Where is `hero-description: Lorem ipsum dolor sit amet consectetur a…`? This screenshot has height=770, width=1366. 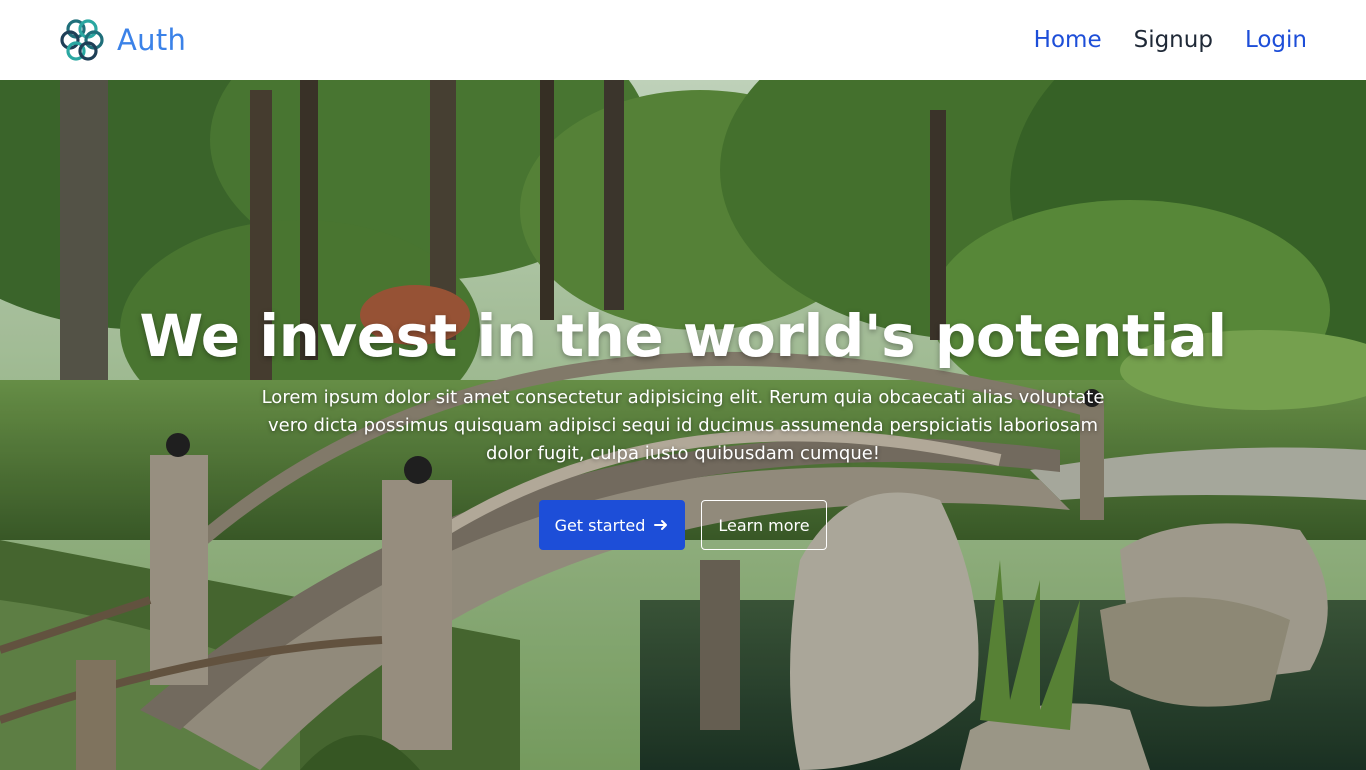 hero-description: Lorem ipsum dolor sit amet consectetur a… is located at coordinates (683, 425).